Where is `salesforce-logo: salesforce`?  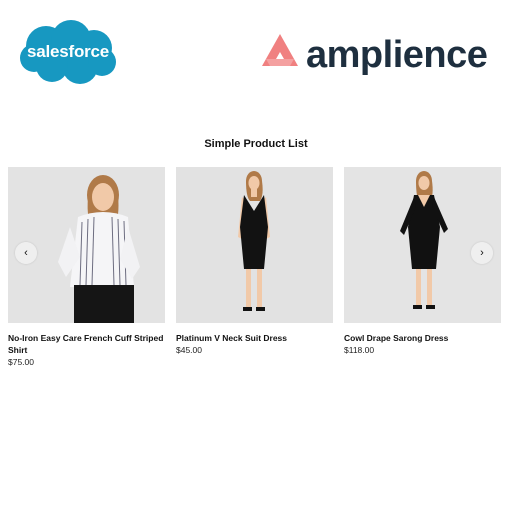
salesforce-logo: salesforce is located at coordinates (68, 52).